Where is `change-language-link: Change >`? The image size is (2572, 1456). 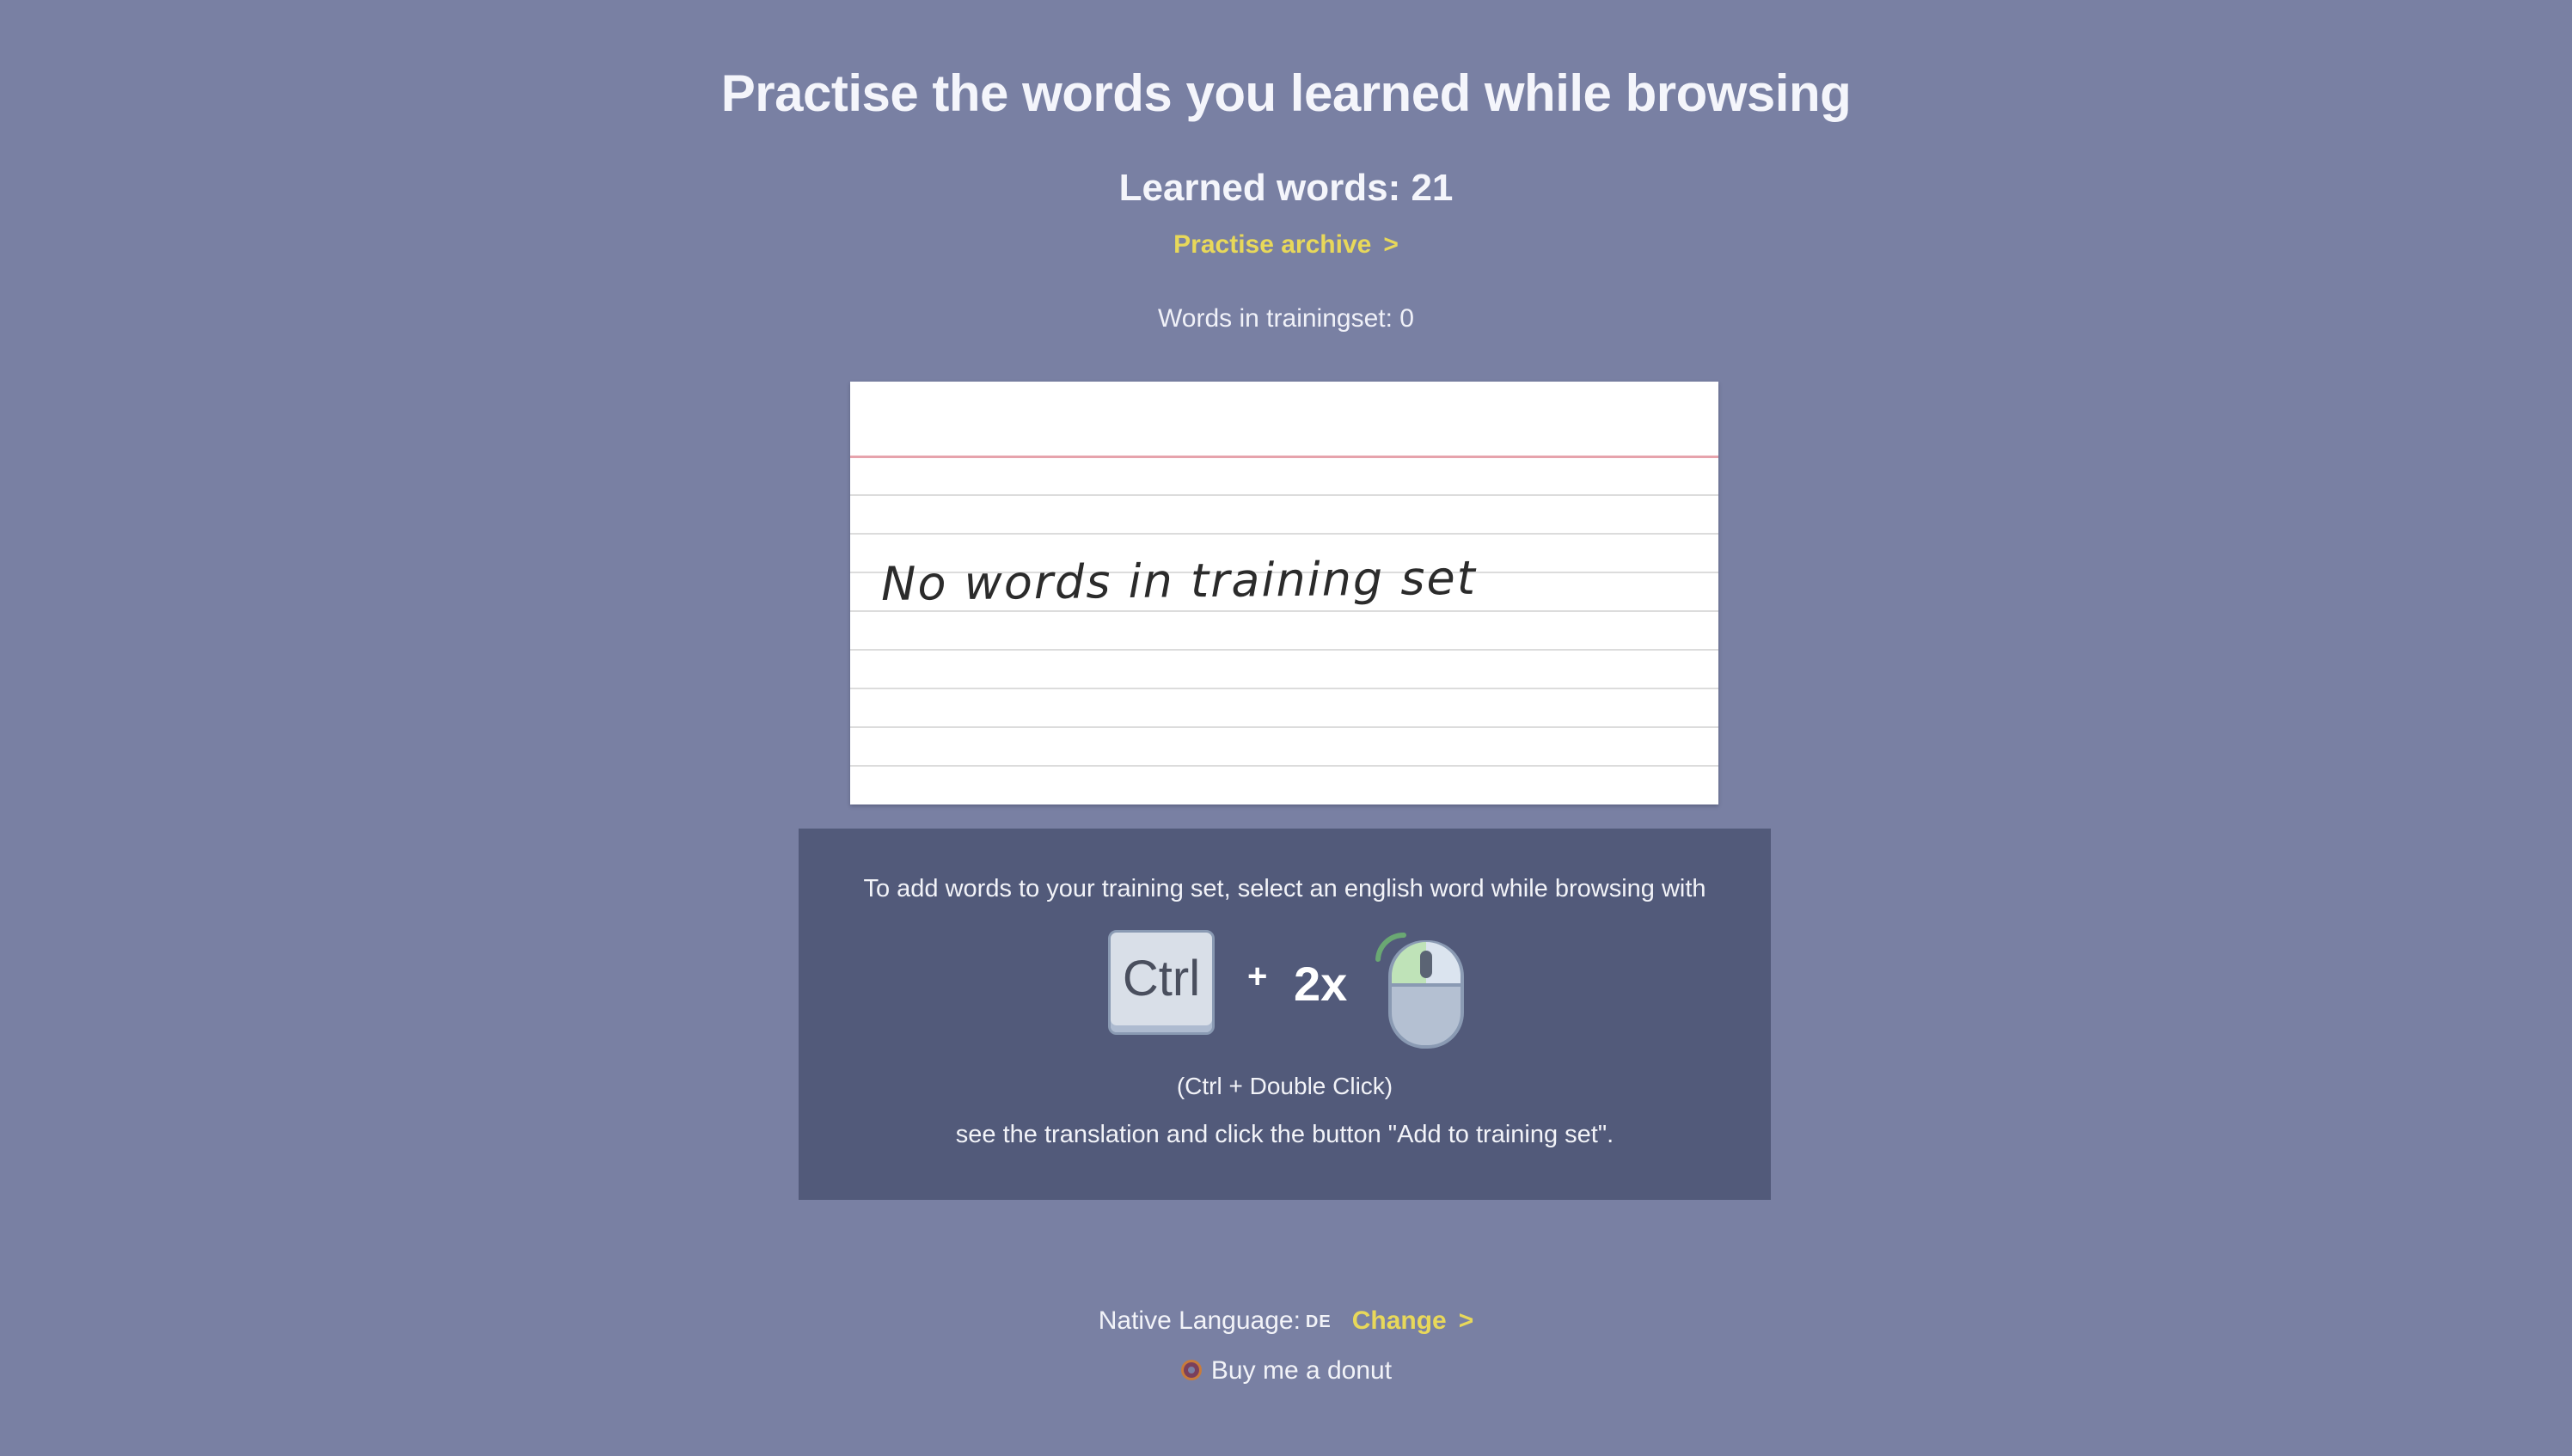
change-language-link: Change > is located at coordinates (1413, 1321).